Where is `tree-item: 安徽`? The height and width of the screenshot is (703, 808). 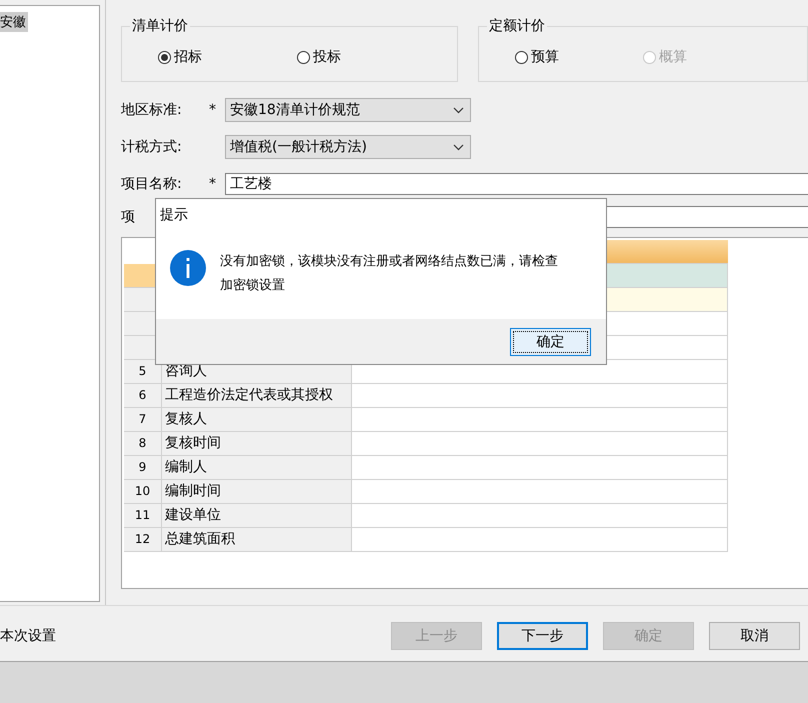
tree-item: 安徽 is located at coordinates (14, 22).